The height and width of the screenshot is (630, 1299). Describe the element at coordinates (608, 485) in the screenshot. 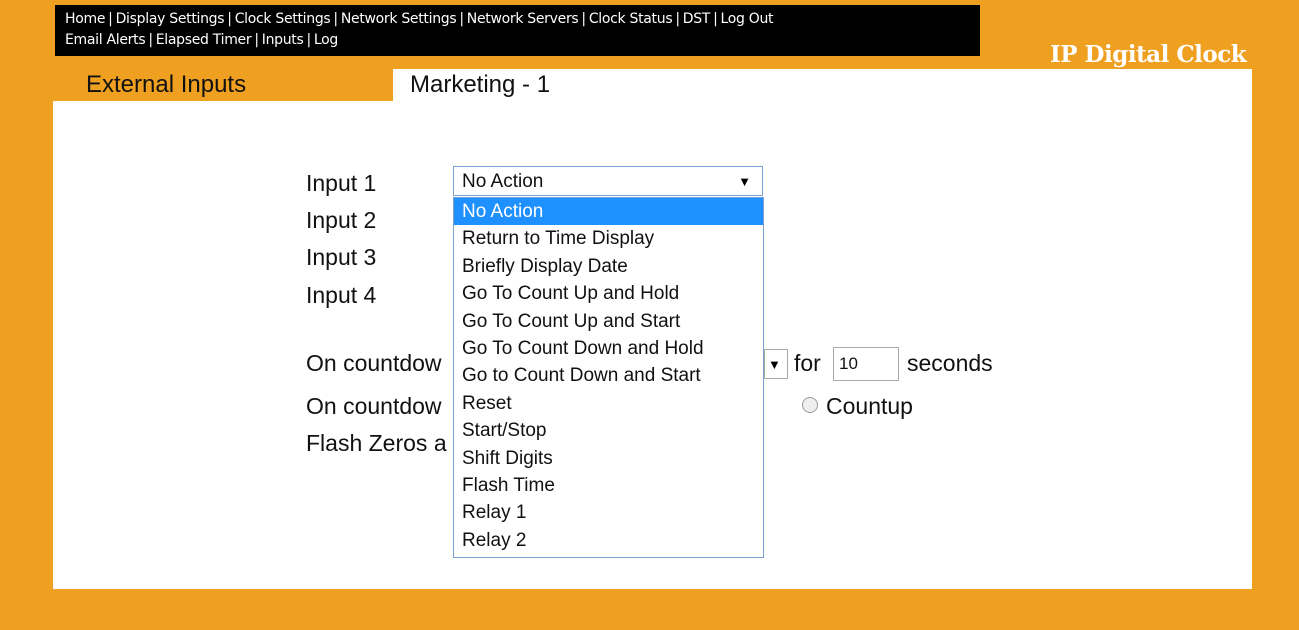

I see `dropdown-option: Flash Time` at that location.